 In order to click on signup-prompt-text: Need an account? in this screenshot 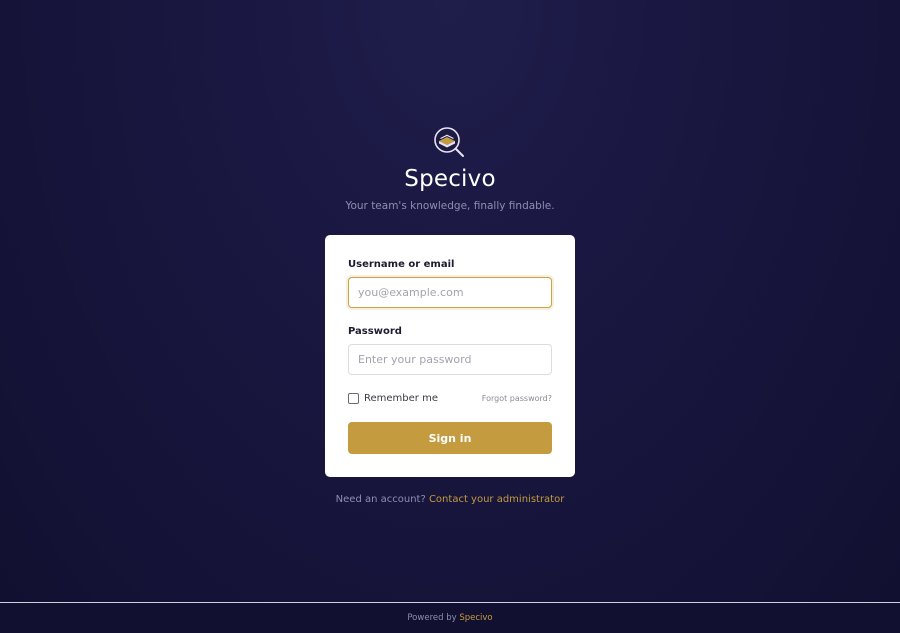, I will do `click(380, 499)`.